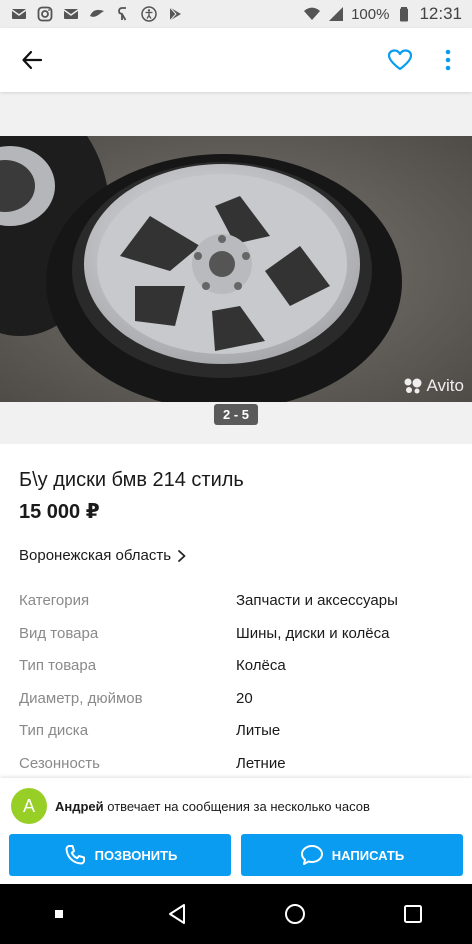  I want to click on param-value: Запчасти и аксессуары, so click(317, 600).